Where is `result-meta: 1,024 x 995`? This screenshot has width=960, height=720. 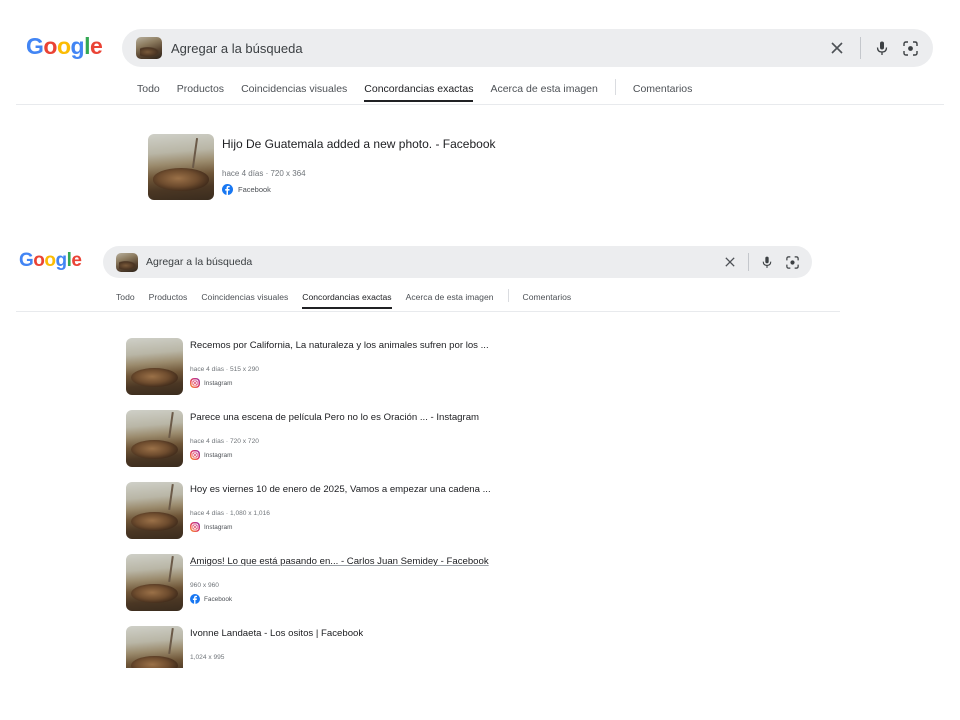
result-meta: 1,024 x 995 is located at coordinates (276, 657).